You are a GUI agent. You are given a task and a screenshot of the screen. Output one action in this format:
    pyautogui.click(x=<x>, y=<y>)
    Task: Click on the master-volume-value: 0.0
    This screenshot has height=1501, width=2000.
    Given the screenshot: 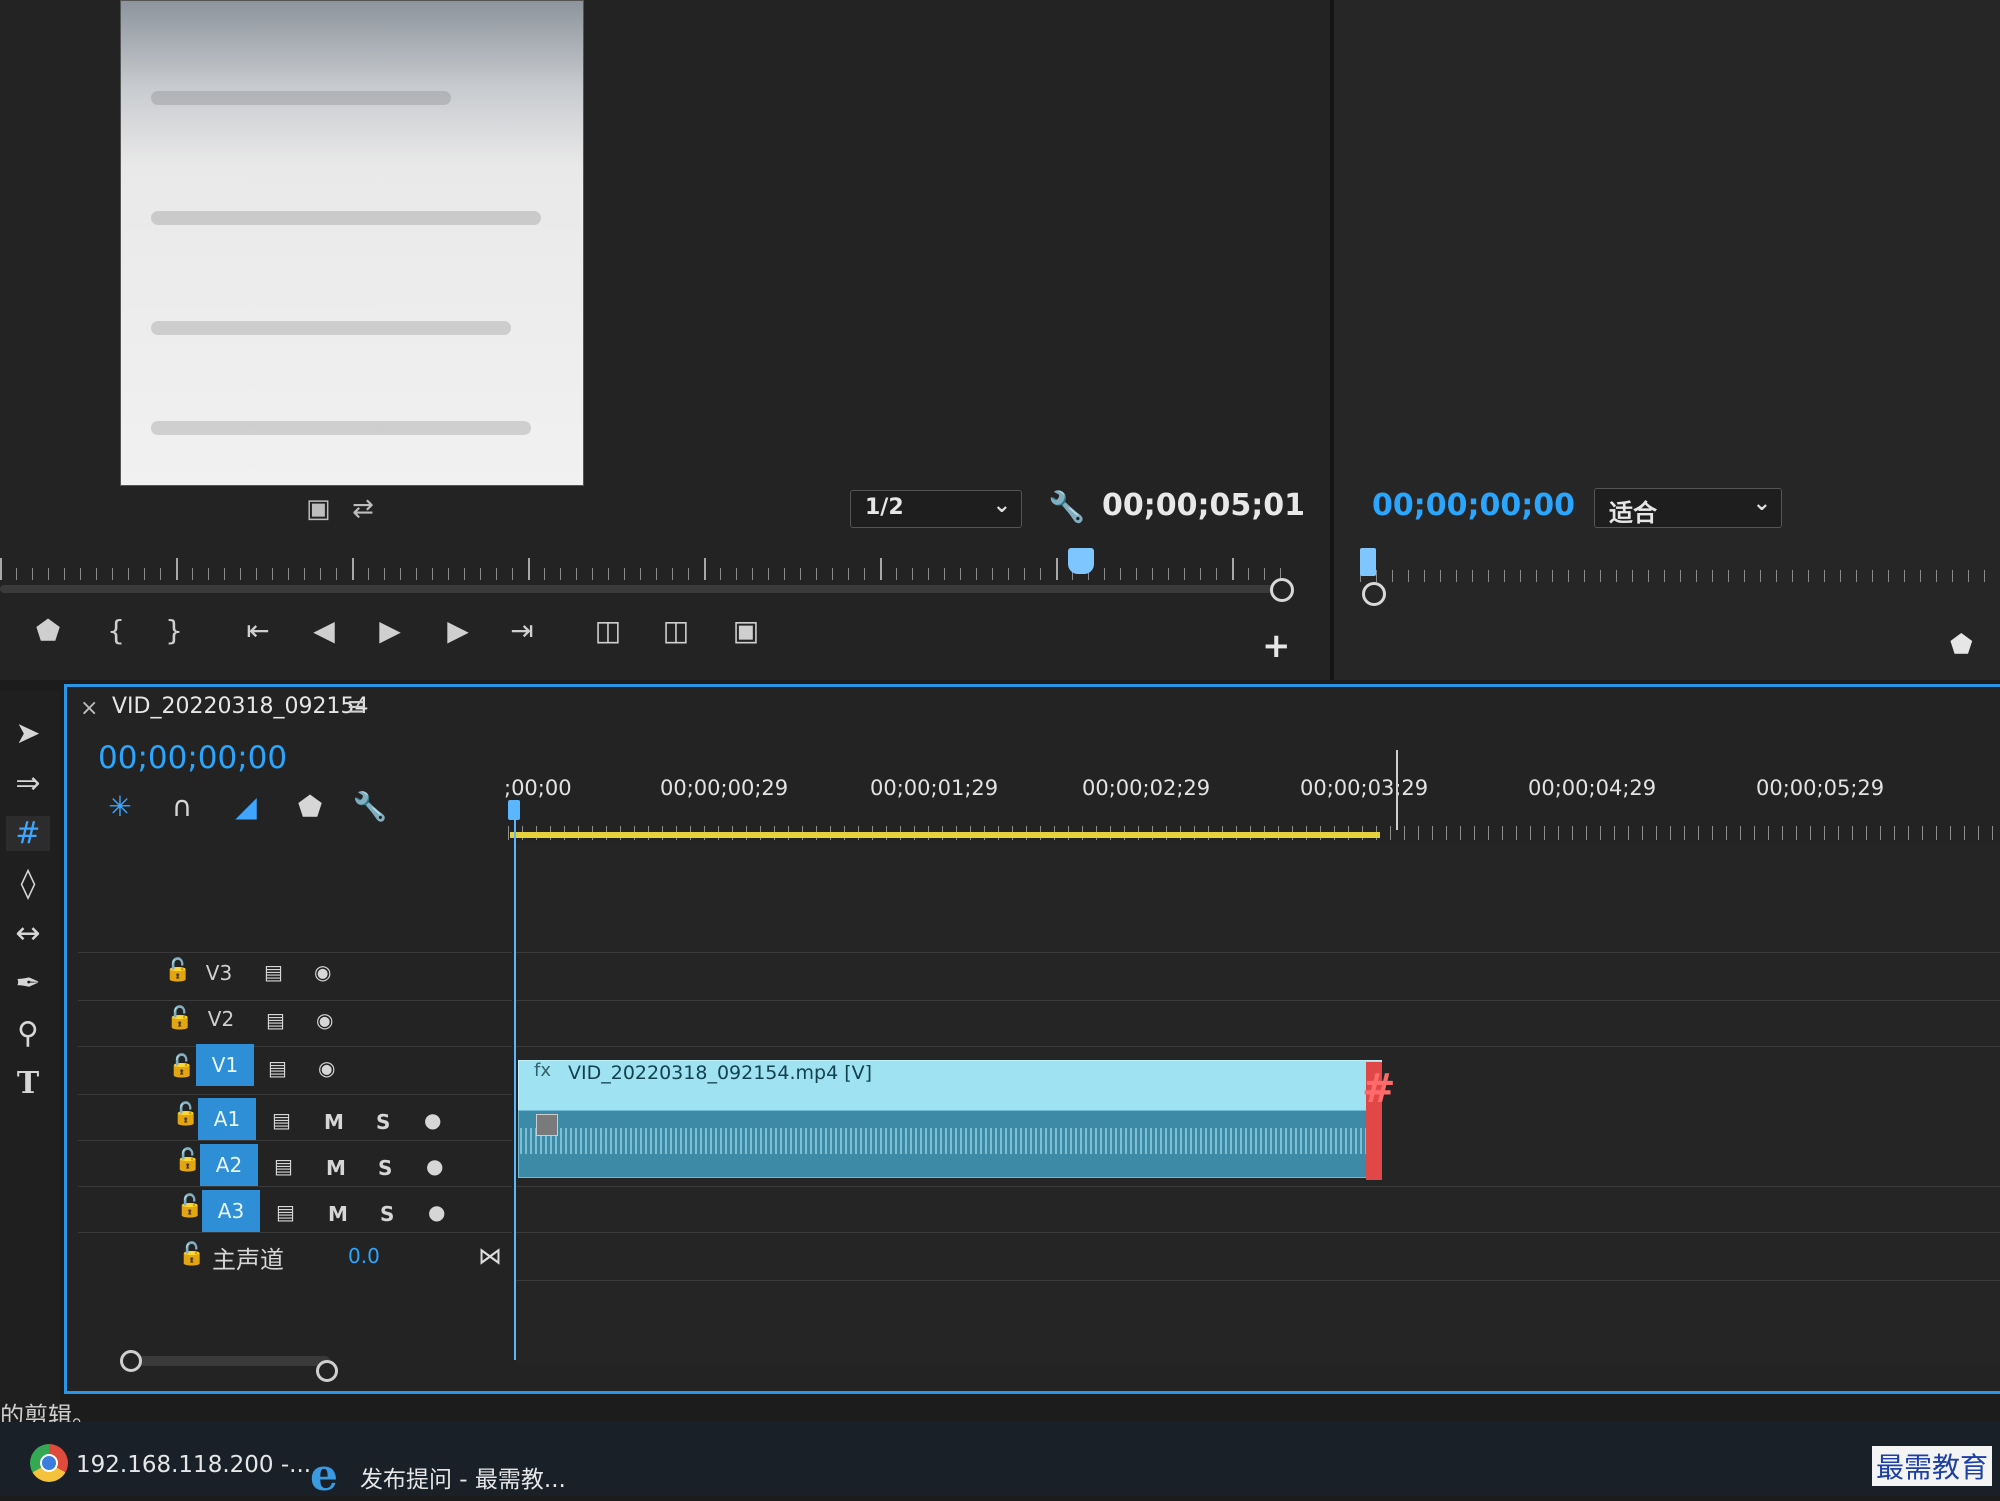 What is the action you would take?
    pyautogui.click(x=364, y=1256)
    